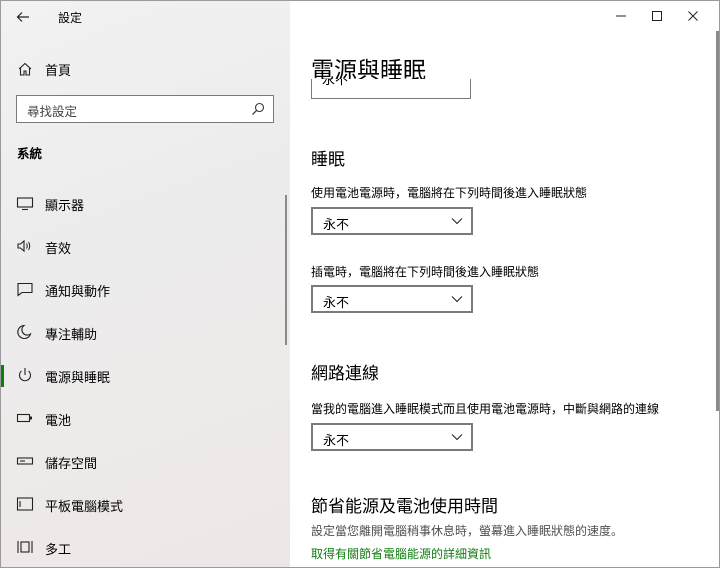 This screenshot has height=568, width=720. Describe the element at coordinates (145, 289) in the screenshot. I see `sidebar-item-notifications: 通知與動作` at that location.